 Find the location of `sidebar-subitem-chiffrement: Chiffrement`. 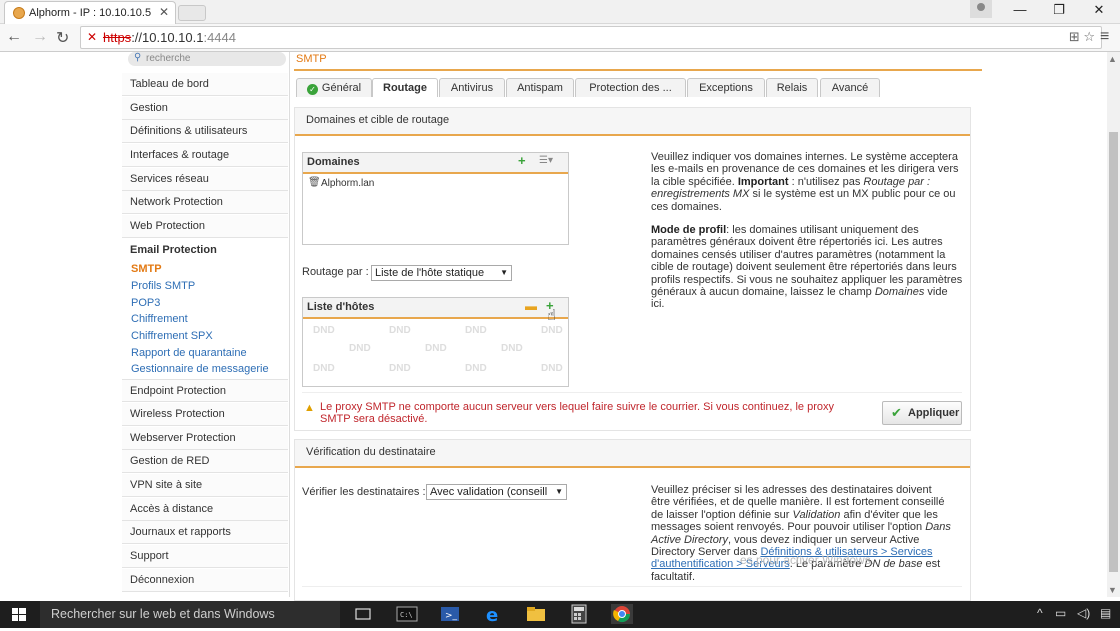

sidebar-subitem-chiffrement: Chiffrement is located at coordinates (159, 319).